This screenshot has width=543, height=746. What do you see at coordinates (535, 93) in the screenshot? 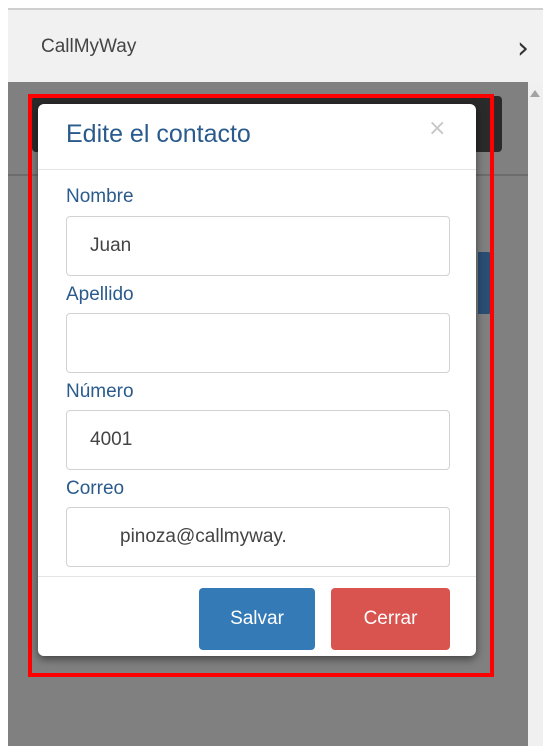
I see `scroll-up-arrow-icon` at bounding box center [535, 93].